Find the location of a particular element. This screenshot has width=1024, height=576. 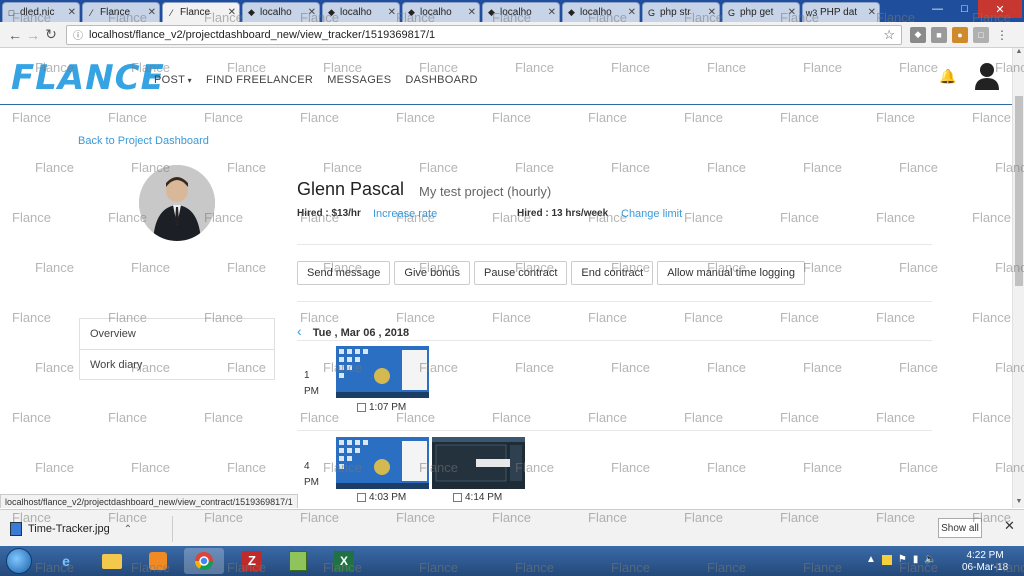

reload-icon: ↻ is located at coordinates (51, 34).